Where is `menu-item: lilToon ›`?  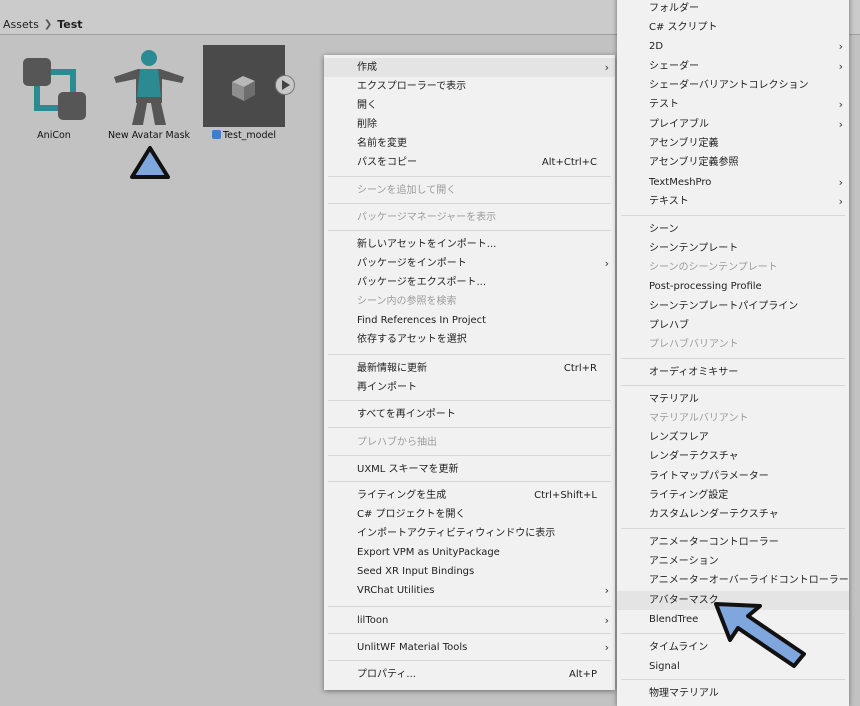 menu-item: lilToon › is located at coordinates (469, 620).